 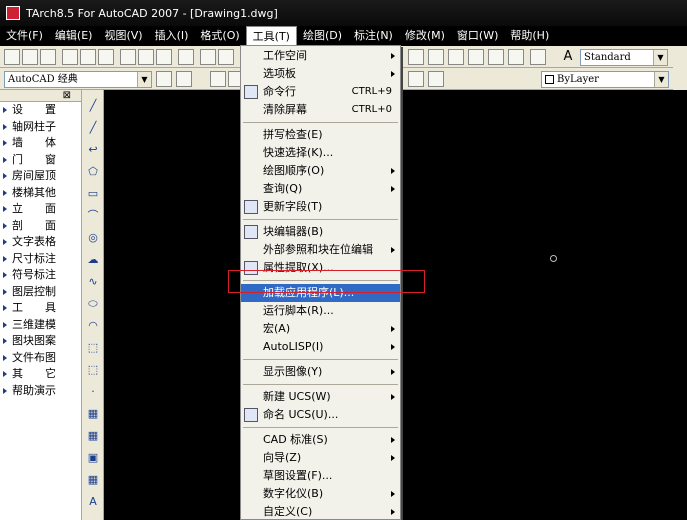 What do you see at coordinates (40, 308) in the screenshot?
I see `screen-menu-item: 工 具` at bounding box center [40, 308].